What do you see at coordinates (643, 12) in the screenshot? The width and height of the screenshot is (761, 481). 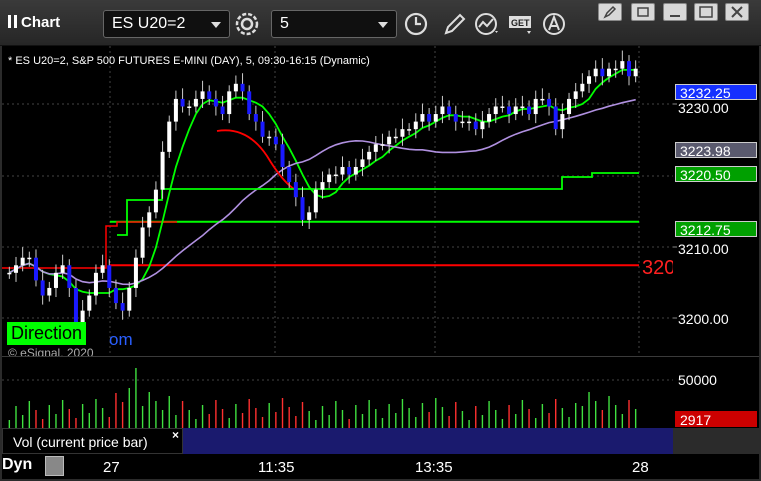 I see `restore-icon` at bounding box center [643, 12].